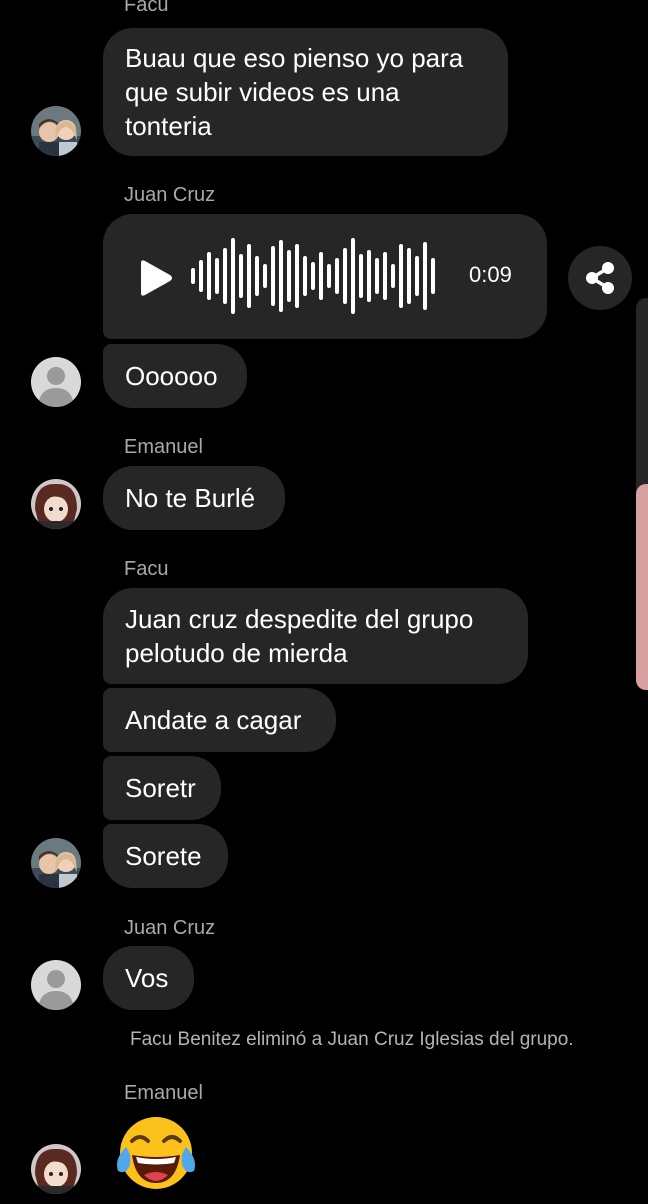 The height and width of the screenshot is (1204, 648). I want to click on message-bubble: Soretr, so click(162, 788).